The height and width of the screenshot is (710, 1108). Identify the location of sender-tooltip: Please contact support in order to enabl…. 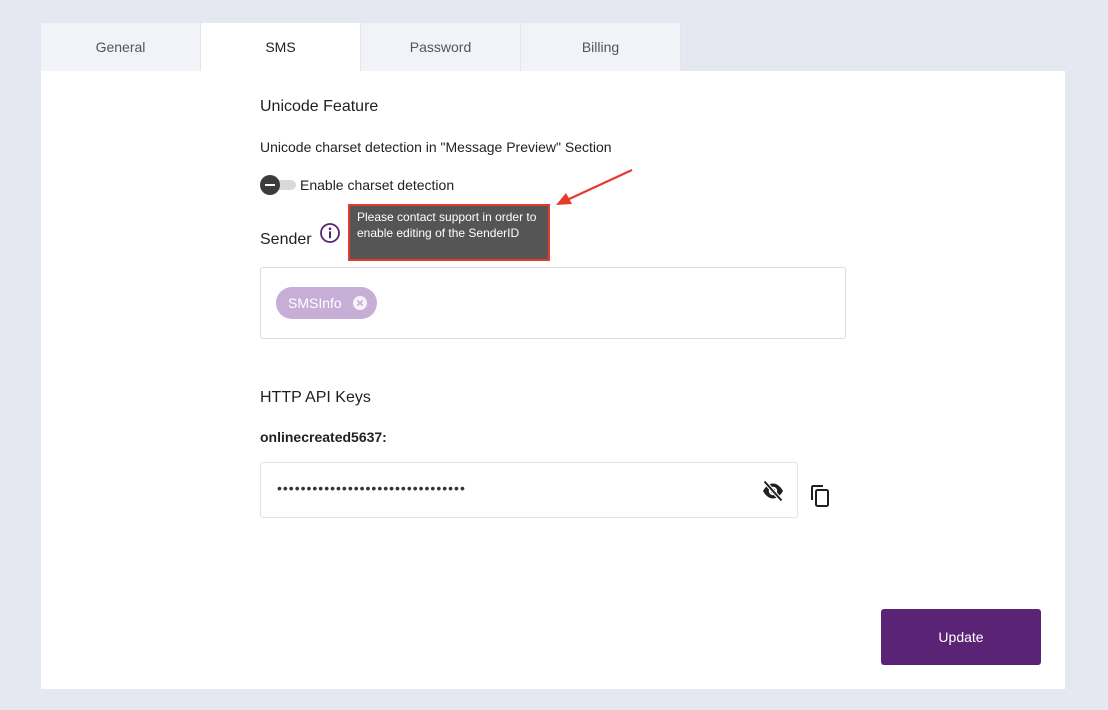
(449, 232).